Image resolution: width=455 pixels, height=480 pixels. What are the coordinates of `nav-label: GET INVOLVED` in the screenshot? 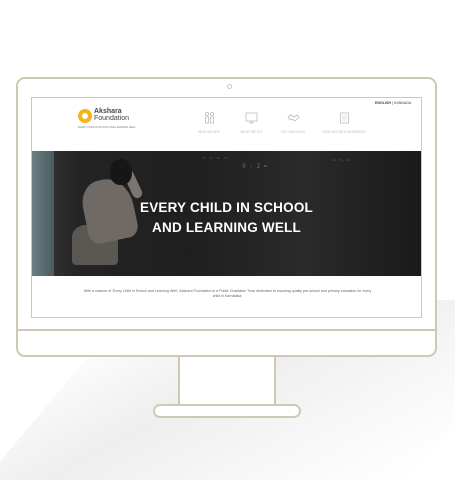 It's located at (293, 132).